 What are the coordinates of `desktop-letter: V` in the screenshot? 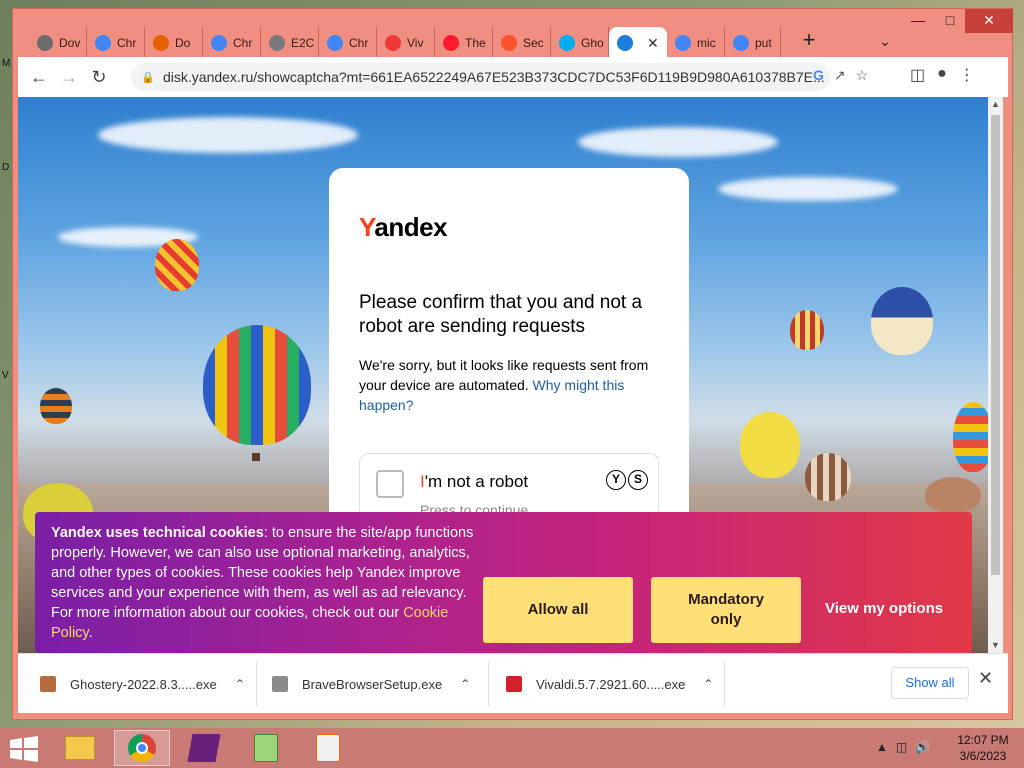 It's located at (5, 375).